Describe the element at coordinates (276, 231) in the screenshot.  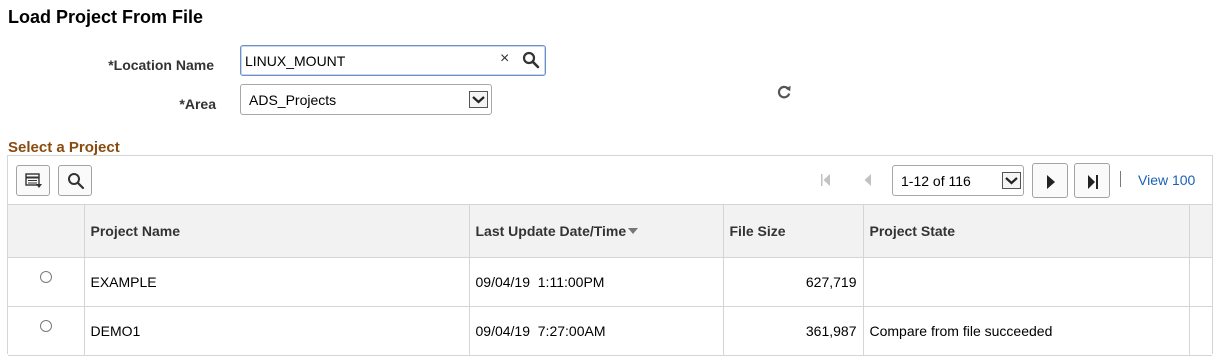
I see `project-name-header: Project Name` at that location.